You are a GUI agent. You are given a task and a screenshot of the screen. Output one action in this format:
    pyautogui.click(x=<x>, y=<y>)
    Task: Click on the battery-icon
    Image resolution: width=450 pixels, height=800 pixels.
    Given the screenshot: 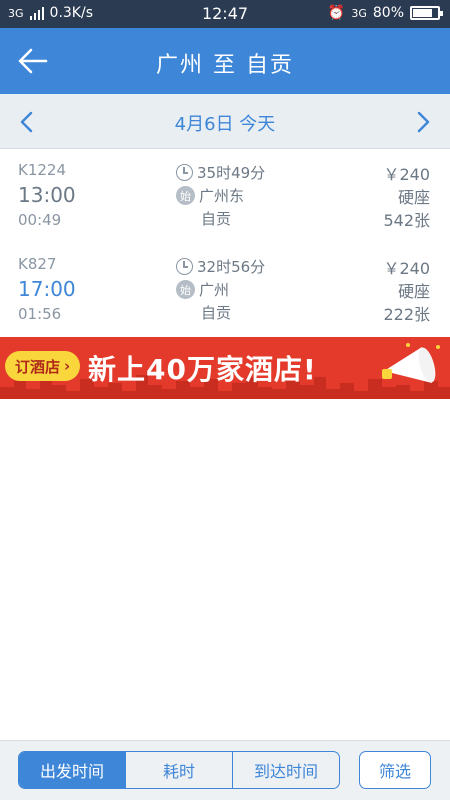 What is the action you would take?
    pyautogui.click(x=426, y=13)
    